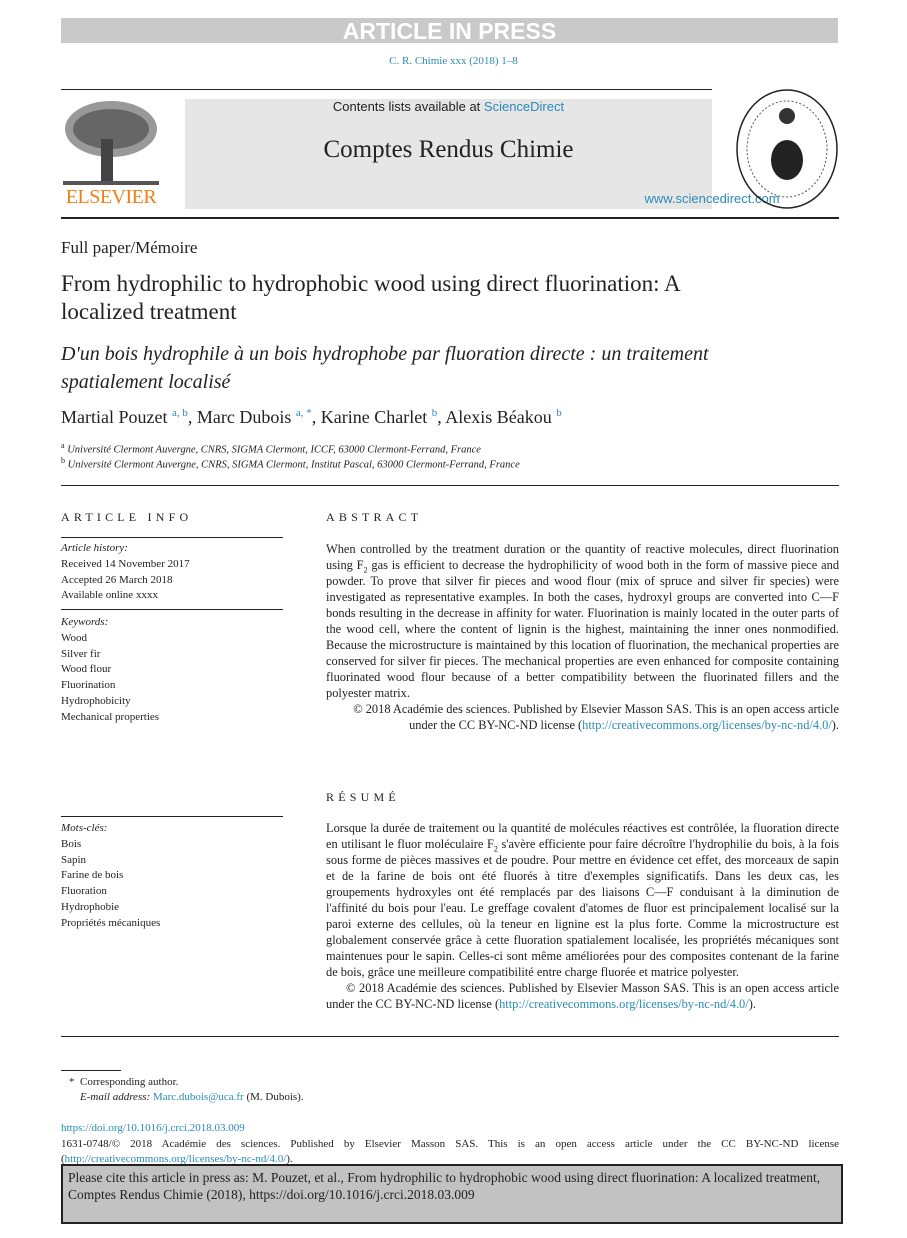  What do you see at coordinates (450, 218) in the screenshot?
I see `header-bottom-rule` at bounding box center [450, 218].